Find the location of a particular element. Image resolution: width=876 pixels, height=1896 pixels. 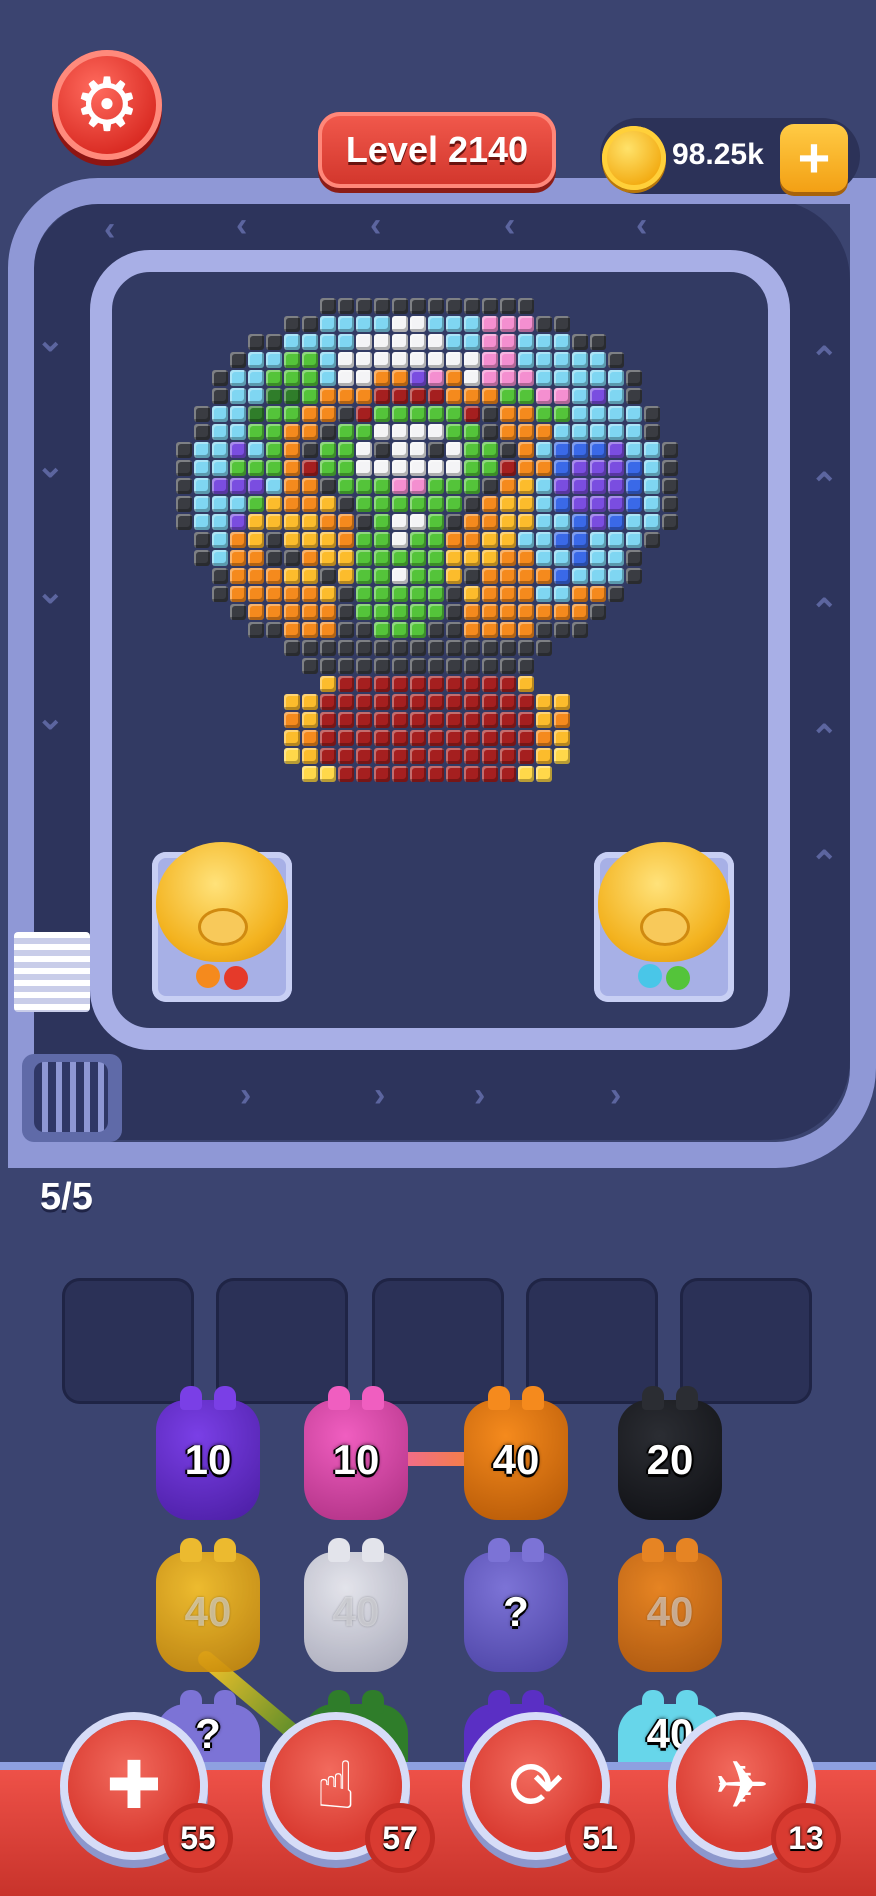

settings-button: ⚙ is located at coordinates (107, 105).